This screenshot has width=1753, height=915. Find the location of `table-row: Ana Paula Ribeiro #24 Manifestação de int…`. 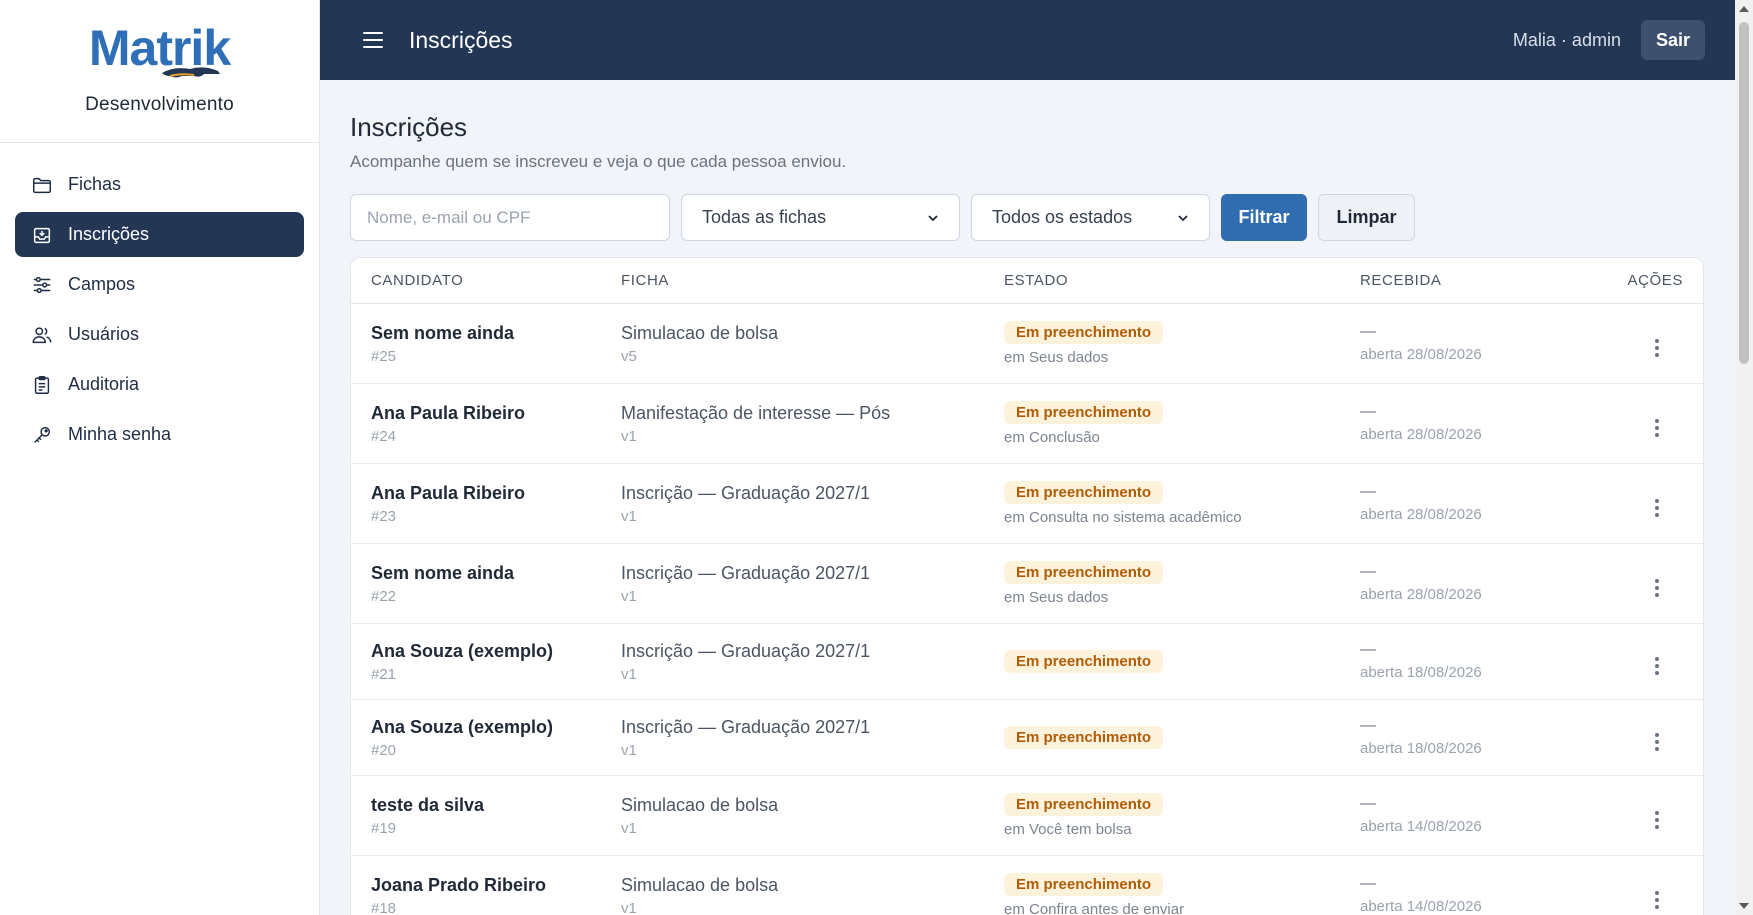

table-row: Ana Paula Ribeiro #24 Manifestação de int… is located at coordinates (1027, 424).